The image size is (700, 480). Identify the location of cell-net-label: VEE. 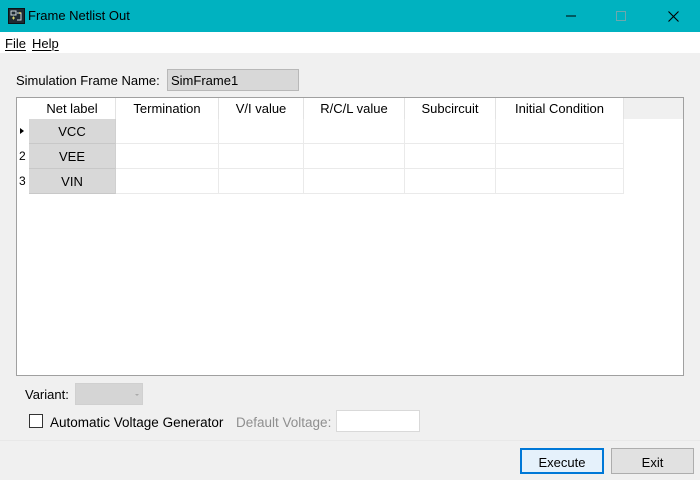
(72, 156).